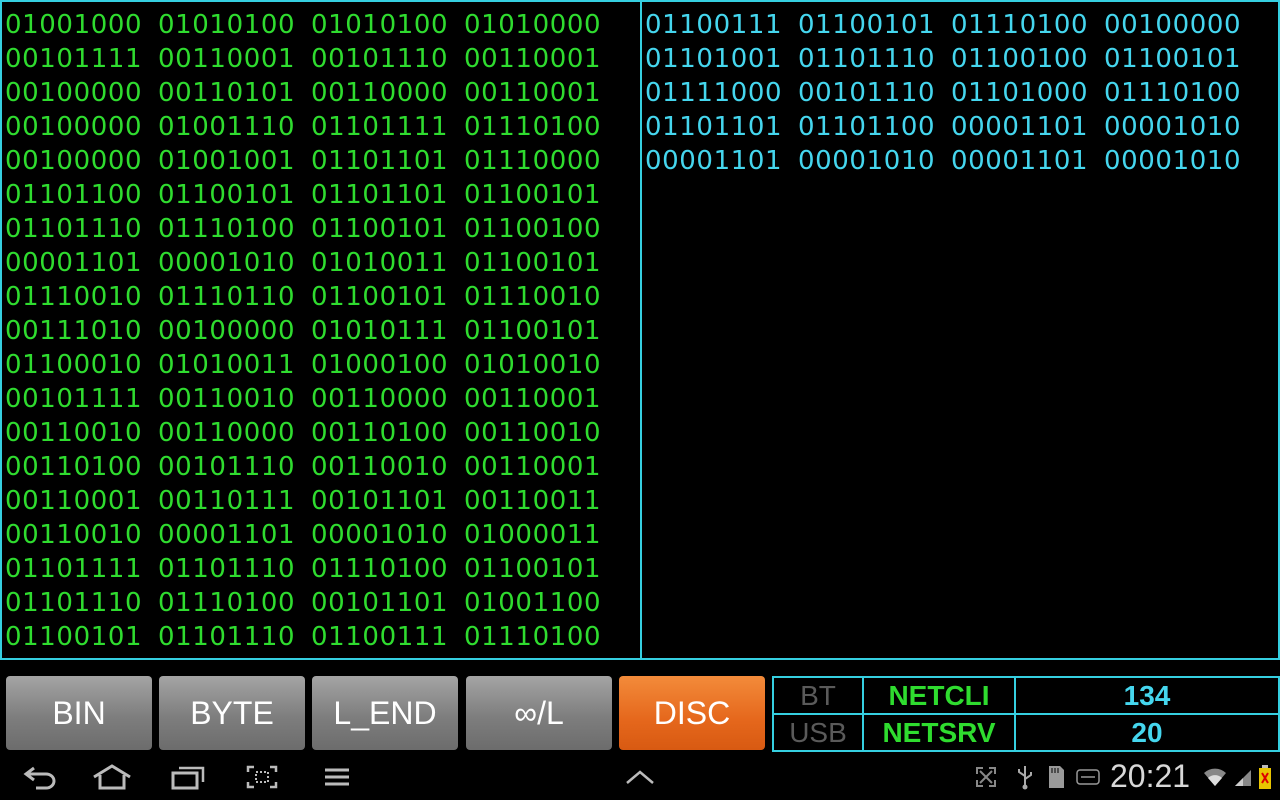 Image resolution: width=1280 pixels, height=800 pixels. What do you see at coordinates (1026, 714) in the screenshot?
I see `connection-status-grid: BT USB NETCLI NETSRV 134 20` at bounding box center [1026, 714].